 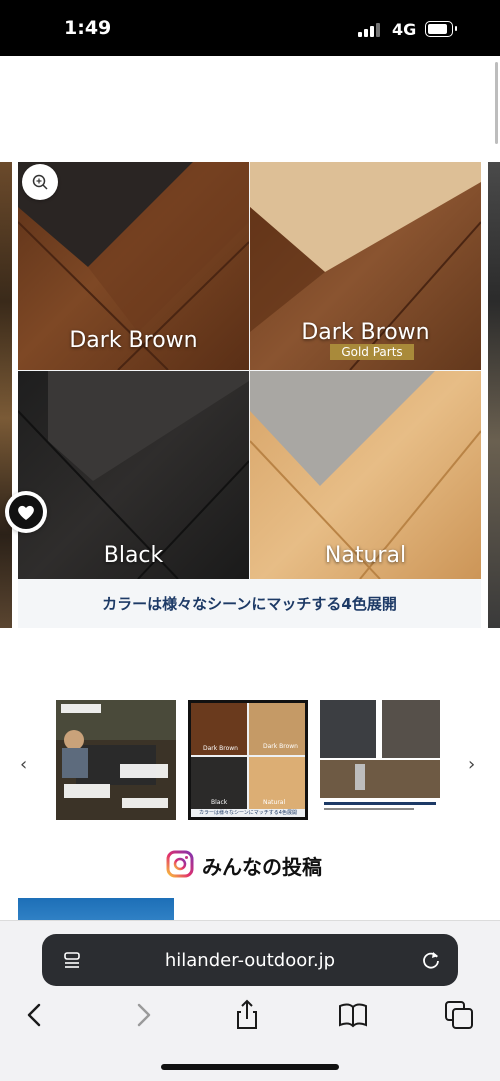 I want to click on heart-icon, so click(x=26, y=512).